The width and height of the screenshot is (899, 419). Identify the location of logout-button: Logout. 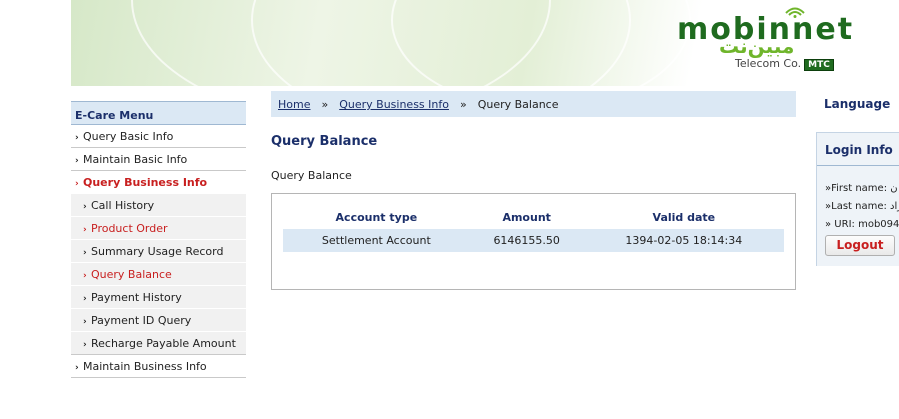
(860, 245).